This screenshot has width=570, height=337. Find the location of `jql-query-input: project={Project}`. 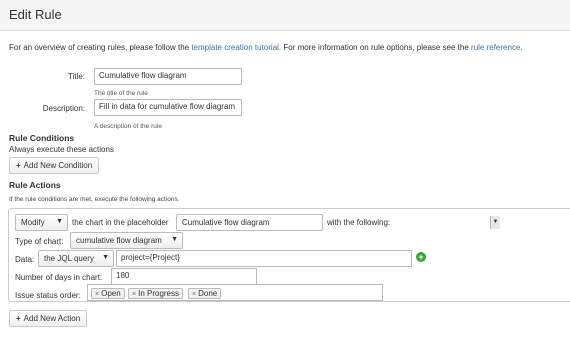

jql-query-input: project={Project} is located at coordinates (264, 258).